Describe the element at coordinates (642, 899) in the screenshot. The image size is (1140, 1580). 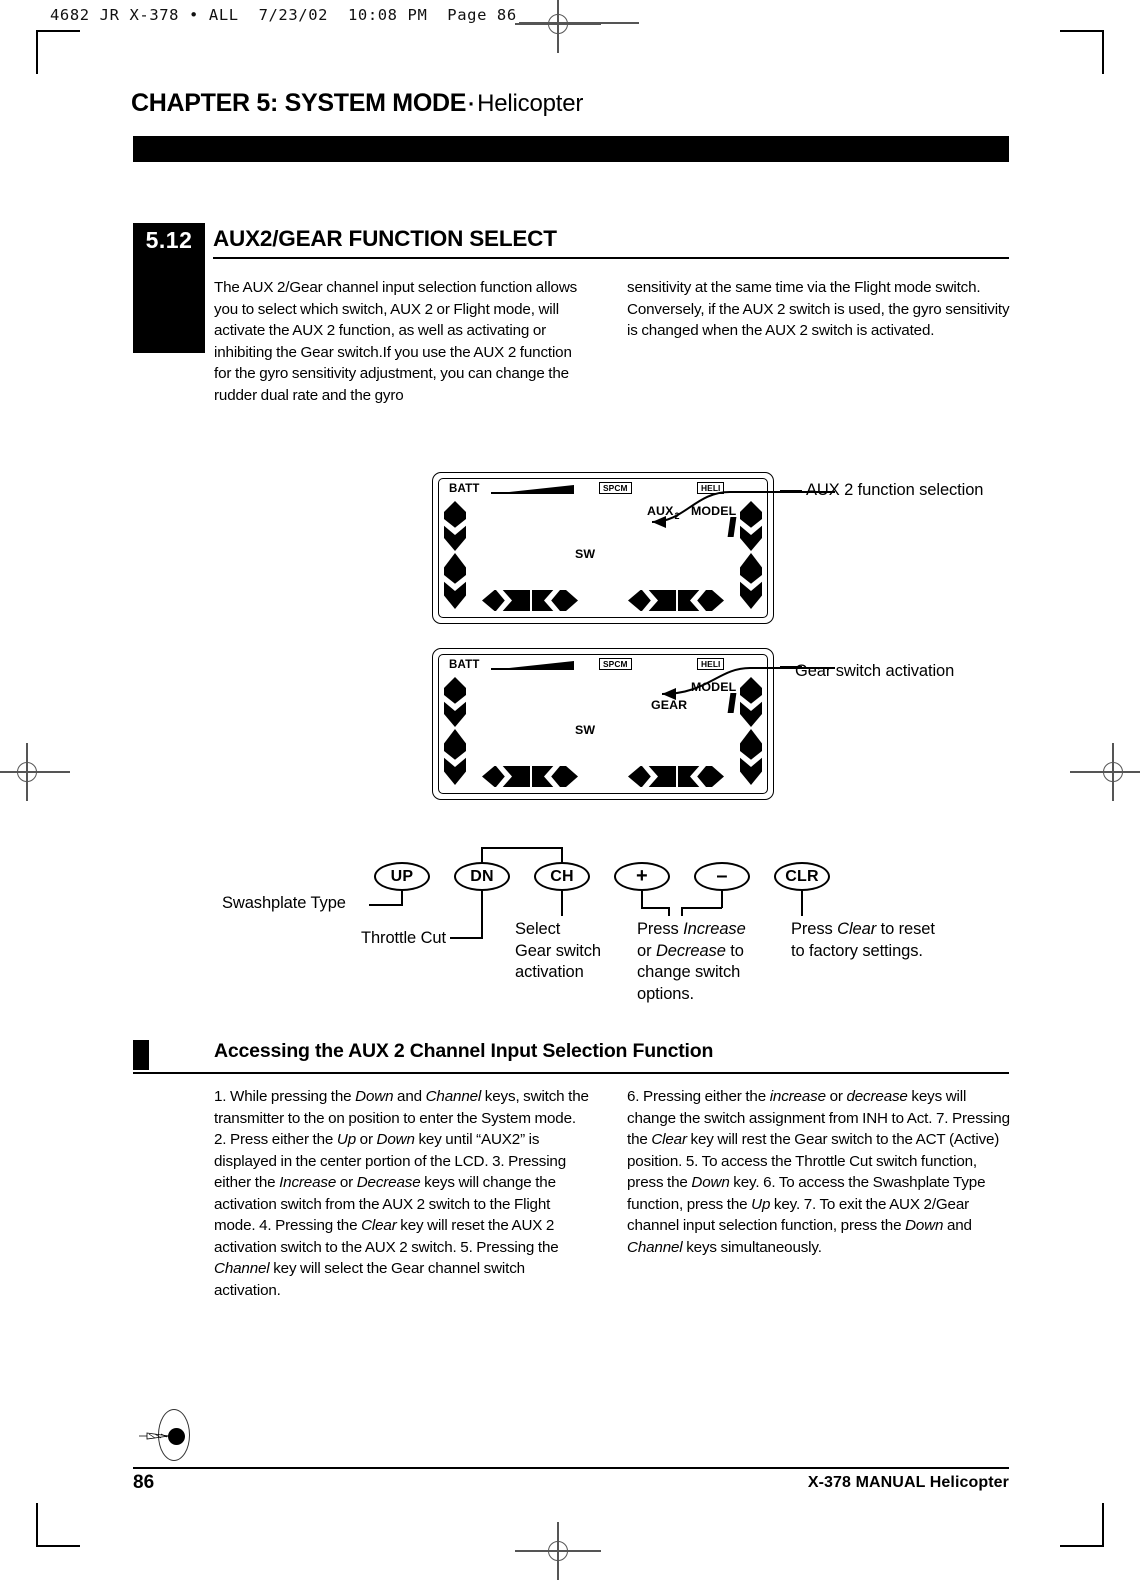
I see `increase-leader-vertical` at that location.